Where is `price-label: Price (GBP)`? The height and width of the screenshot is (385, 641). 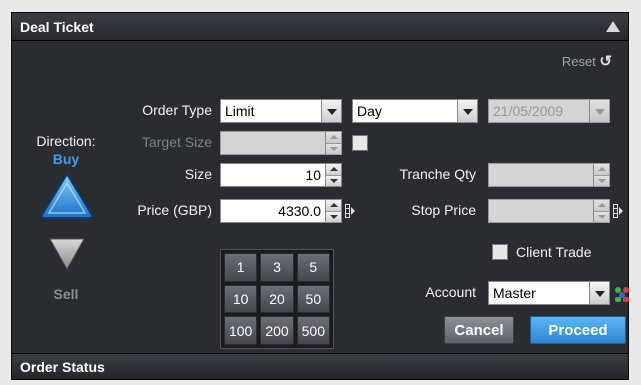 price-label: Price (GBP) is located at coordinates (174, 210).